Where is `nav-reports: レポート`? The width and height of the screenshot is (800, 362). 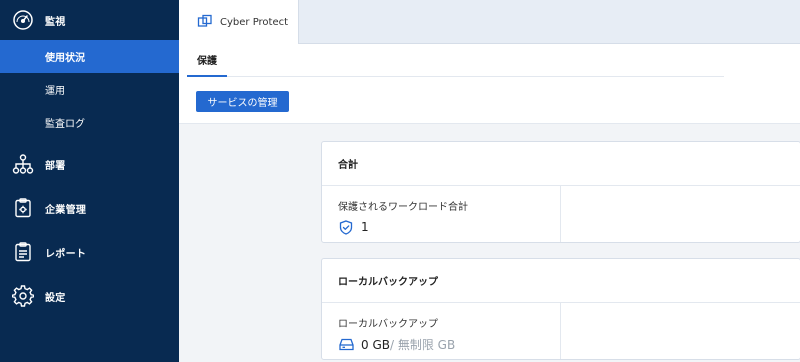
nav-reports: レポート is located at coordinates (89, 252).